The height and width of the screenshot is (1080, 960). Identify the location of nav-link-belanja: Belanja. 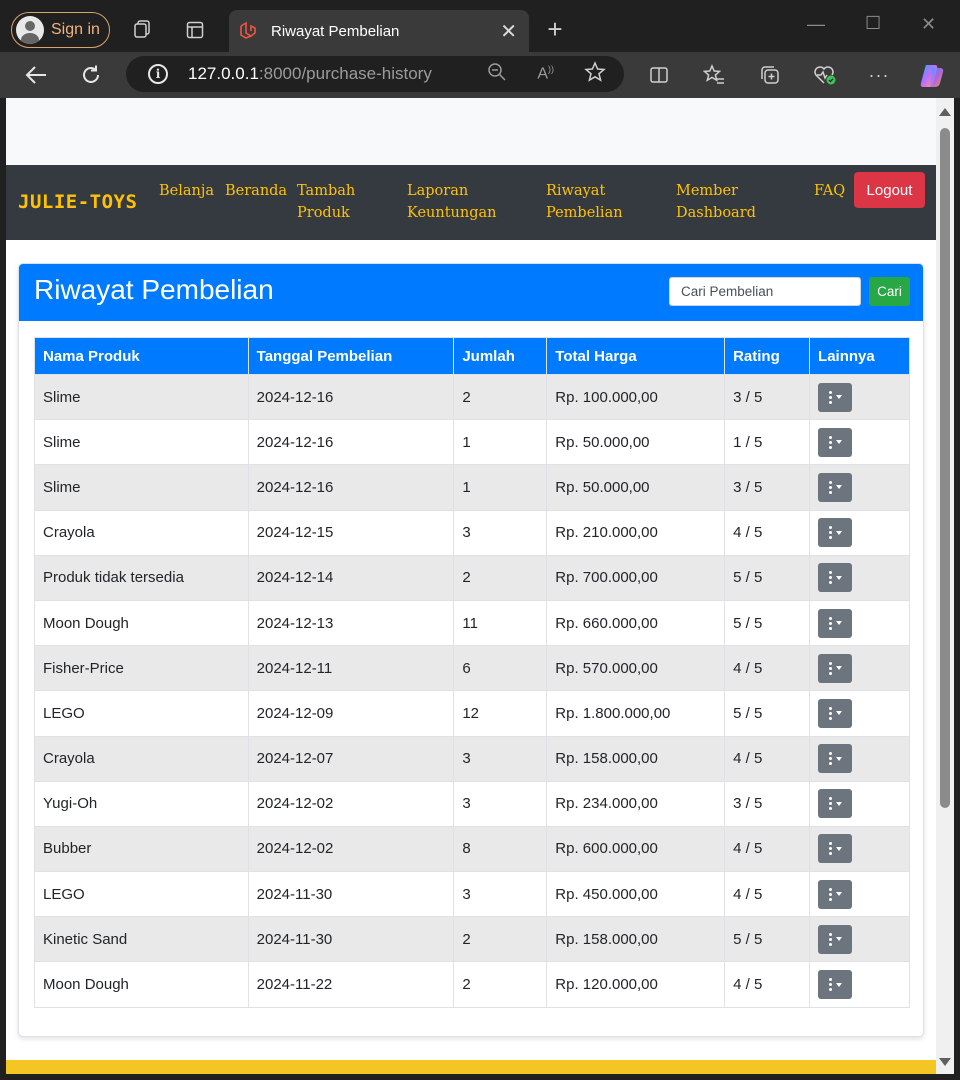
(186, 191).